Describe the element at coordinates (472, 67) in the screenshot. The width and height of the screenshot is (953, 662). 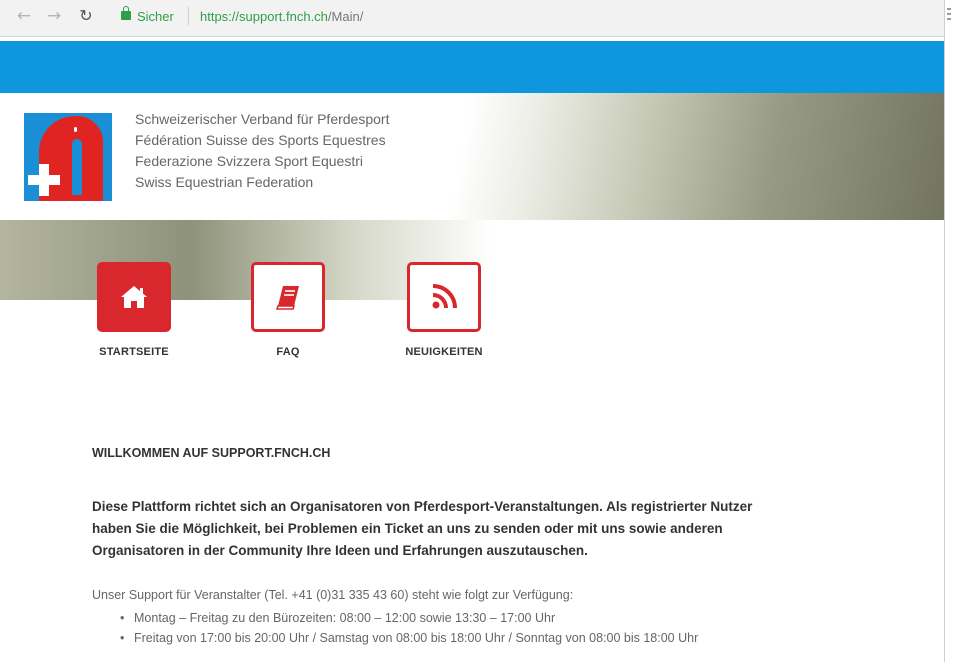
I see `top-blue-bar` at that location.